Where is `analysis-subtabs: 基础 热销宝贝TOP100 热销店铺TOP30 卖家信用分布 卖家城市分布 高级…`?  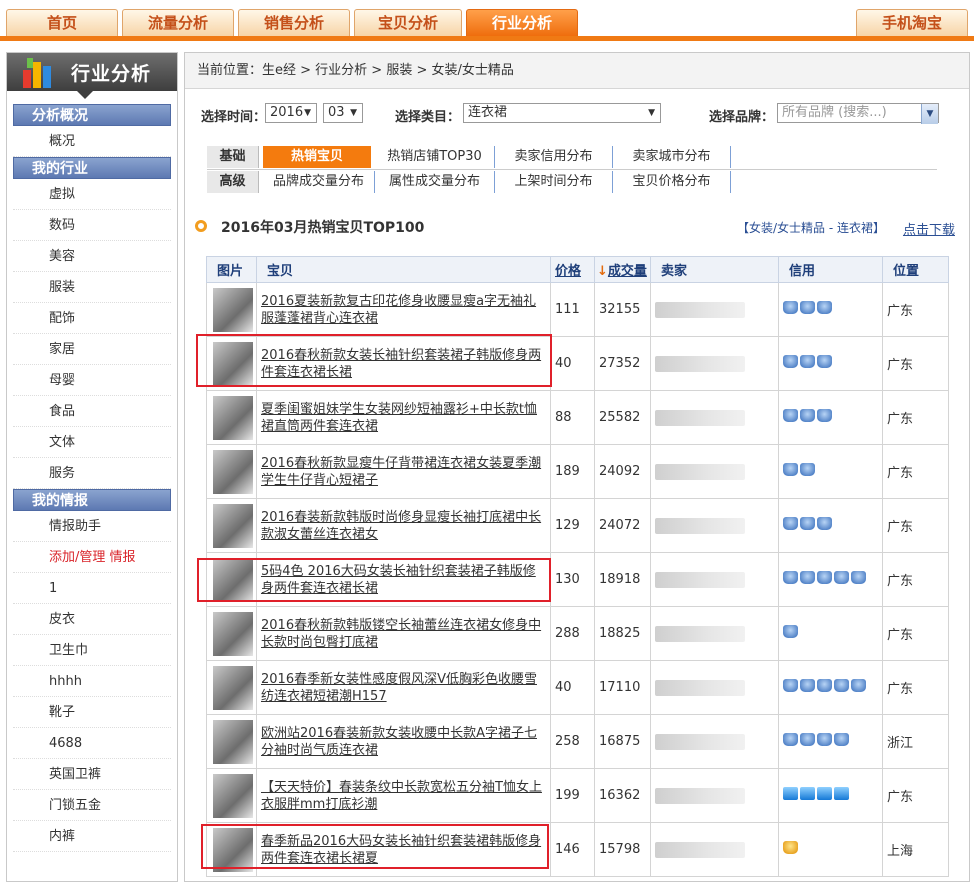
analysis-subtabs: 基础 热销宝贝TOP100 热销店铺TOP30 卖家信用分布 卖家城市分布 高级… is located at coordinates (572, 169).